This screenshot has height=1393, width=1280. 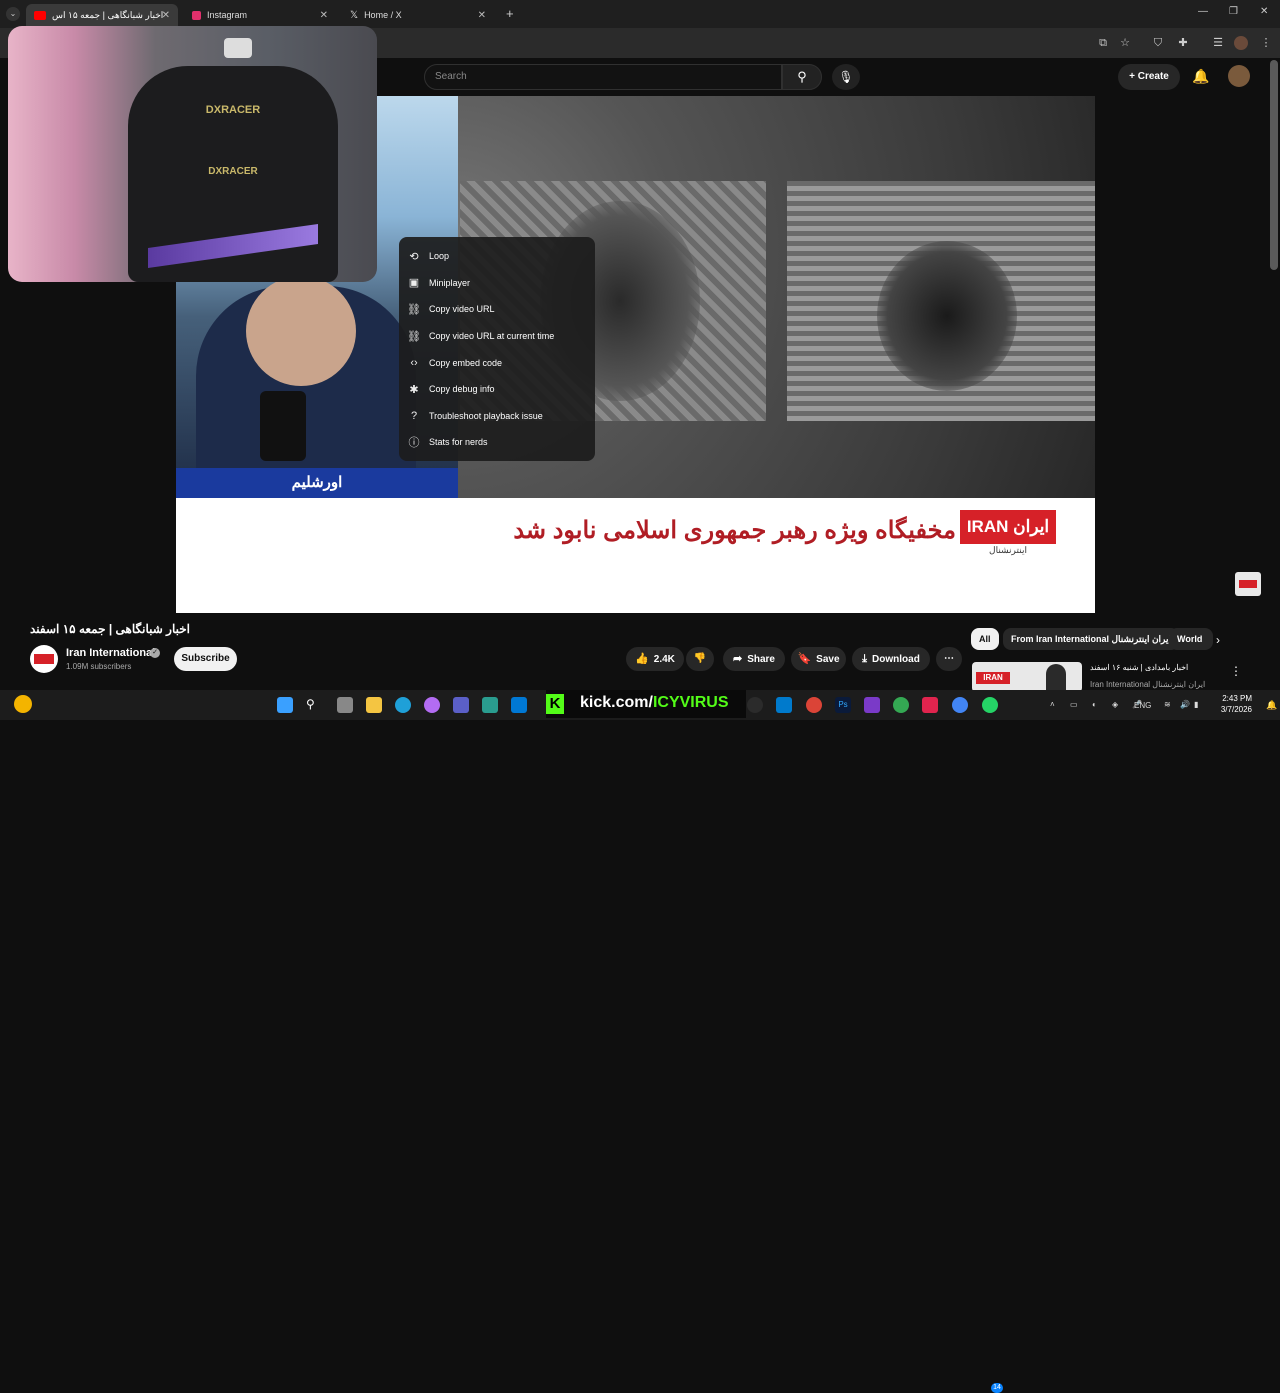 What do you see at coordinates (1183, 43) in the screenshot?
I see `extensions-icon: ✚` at bounding box center [1183, 43].